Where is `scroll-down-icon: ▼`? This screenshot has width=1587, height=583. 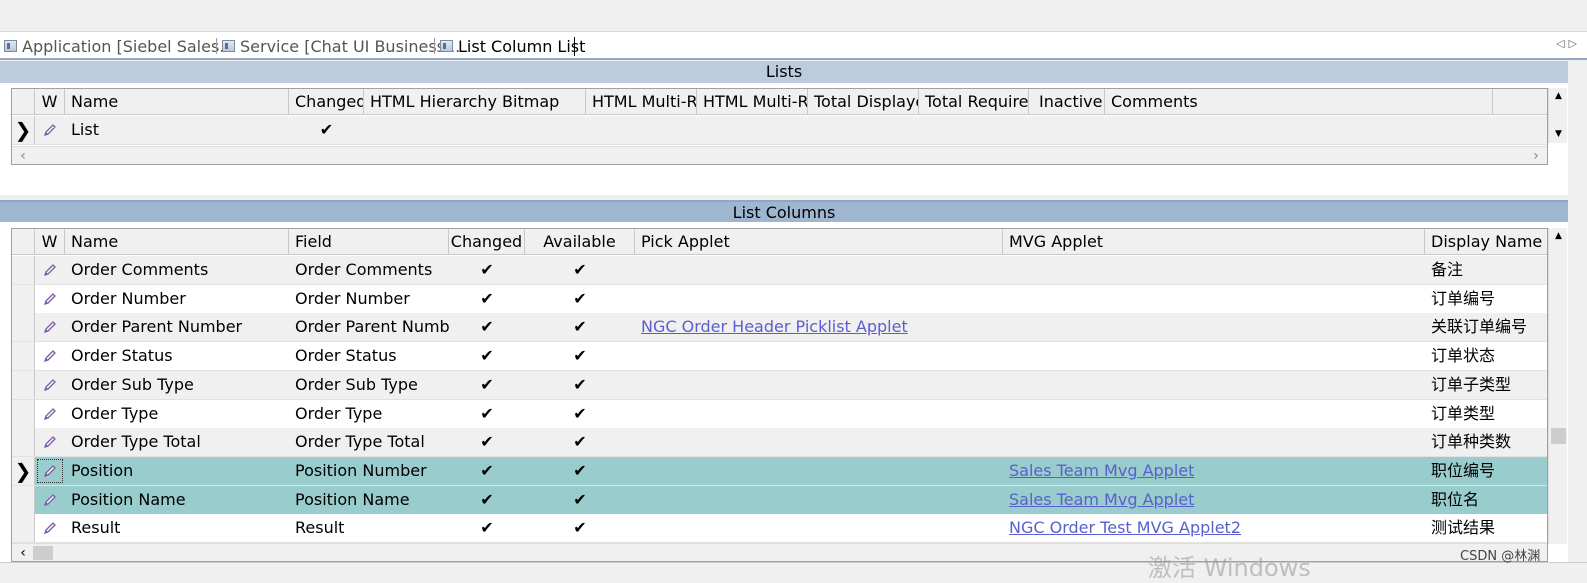
scroll-down-icon: ▼ is located at coordinates (1558, 134).